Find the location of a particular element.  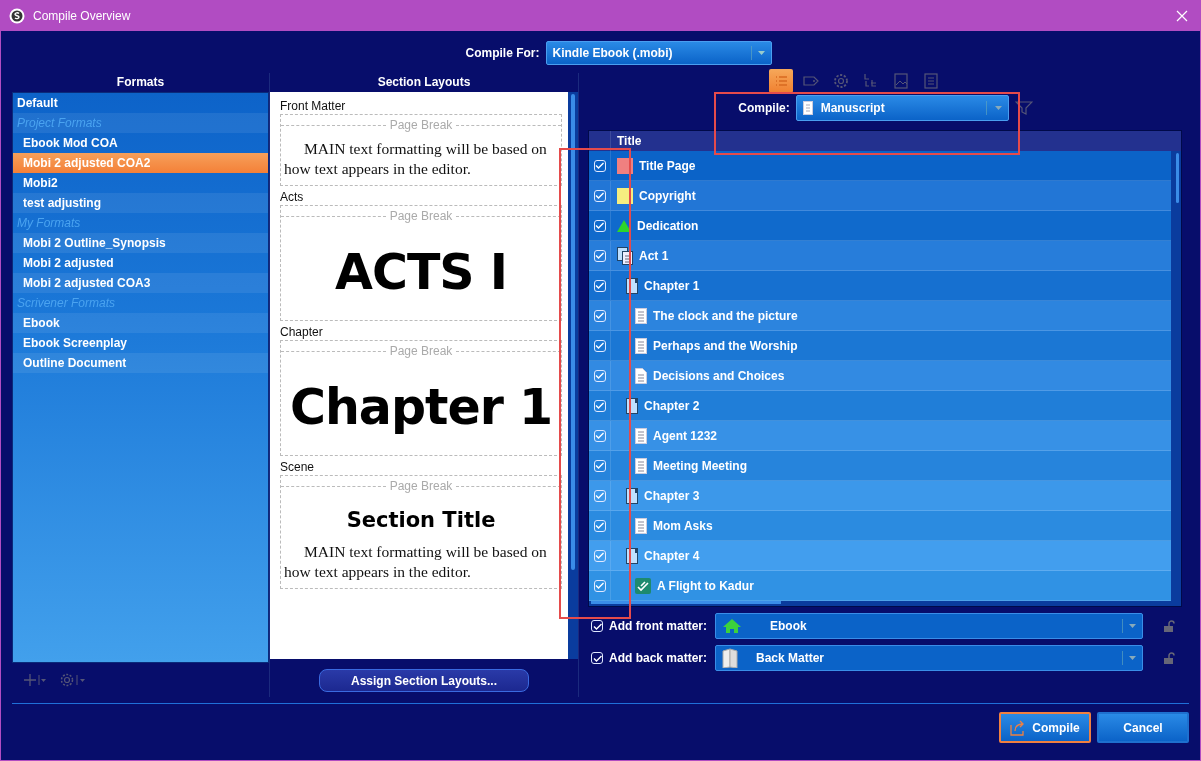

scrollbar is located at coordinates (573, 375).